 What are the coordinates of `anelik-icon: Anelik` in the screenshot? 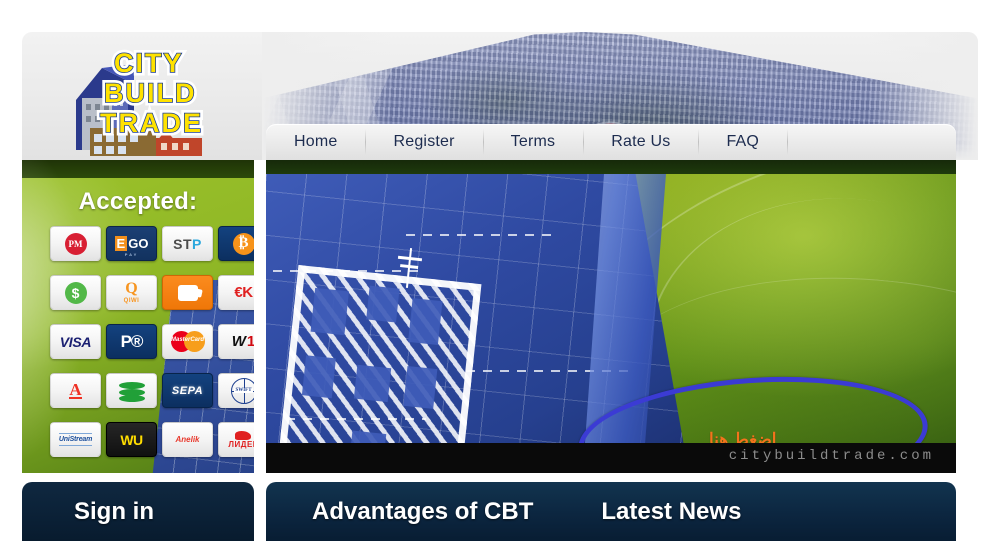 It's located at (187, 439).